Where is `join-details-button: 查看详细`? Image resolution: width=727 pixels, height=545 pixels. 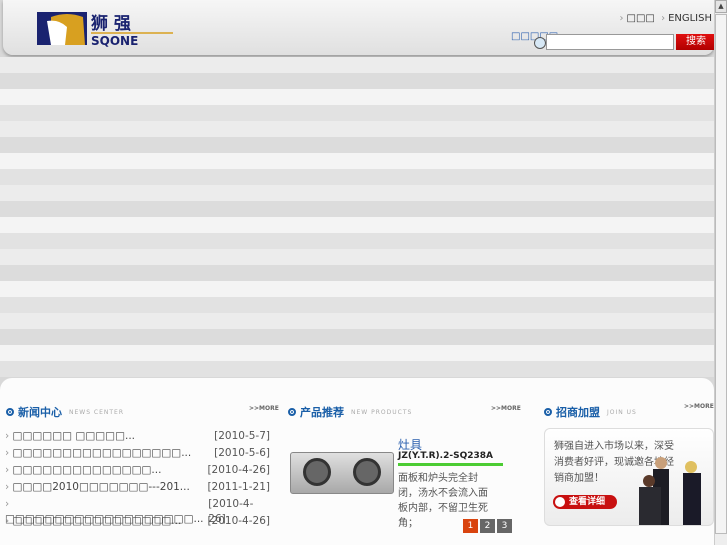
join-details-button: 查看详细 is located at coordinates (585, 502).